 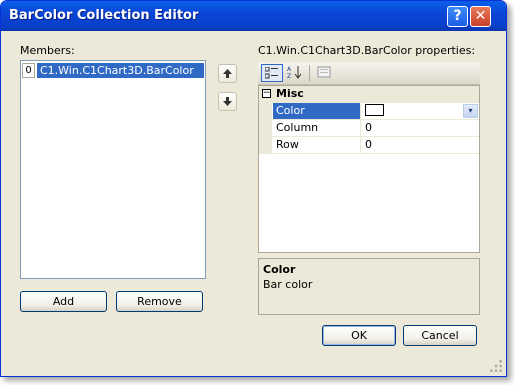 I want to click on up-arrow-icon, so click(x=227, y=73).